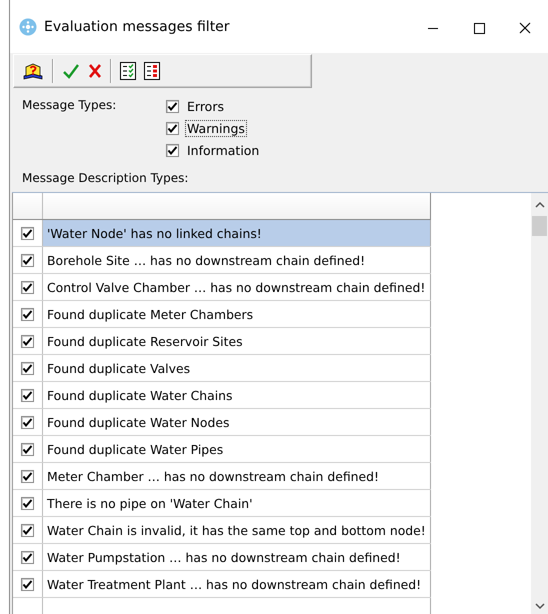 This screenshot has width=548, height=614. Describe the element at coordinates (106, 178) in the screenshot. I see `description-types-label: Message Description Types:` at that location.